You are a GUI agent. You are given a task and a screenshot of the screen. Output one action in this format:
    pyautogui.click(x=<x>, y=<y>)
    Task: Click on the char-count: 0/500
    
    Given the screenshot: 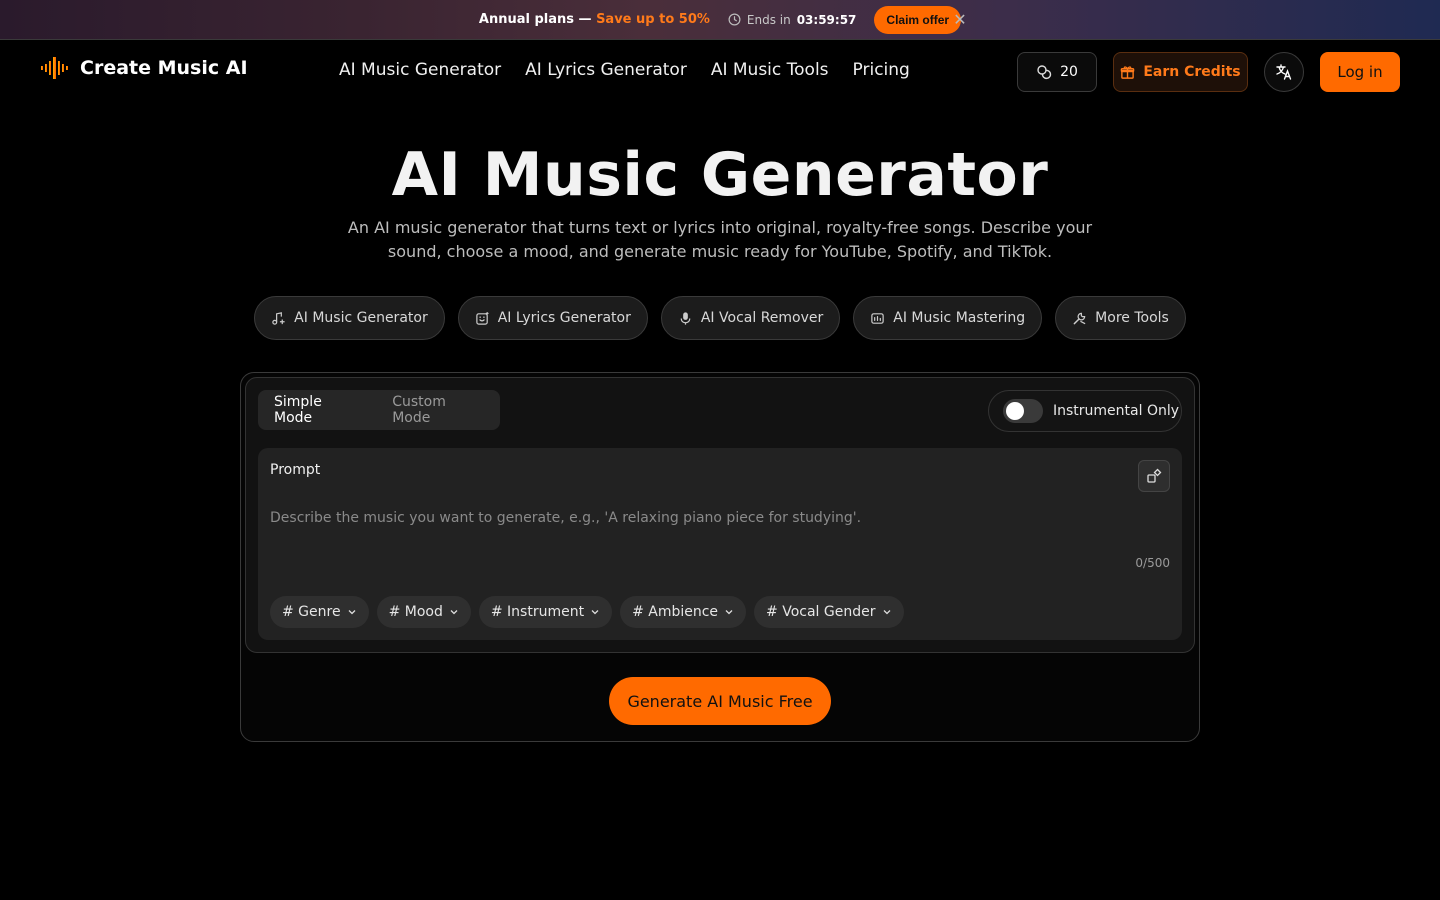 What is the action you would take?
    pyautogui.click(x=1152, y=563)
    